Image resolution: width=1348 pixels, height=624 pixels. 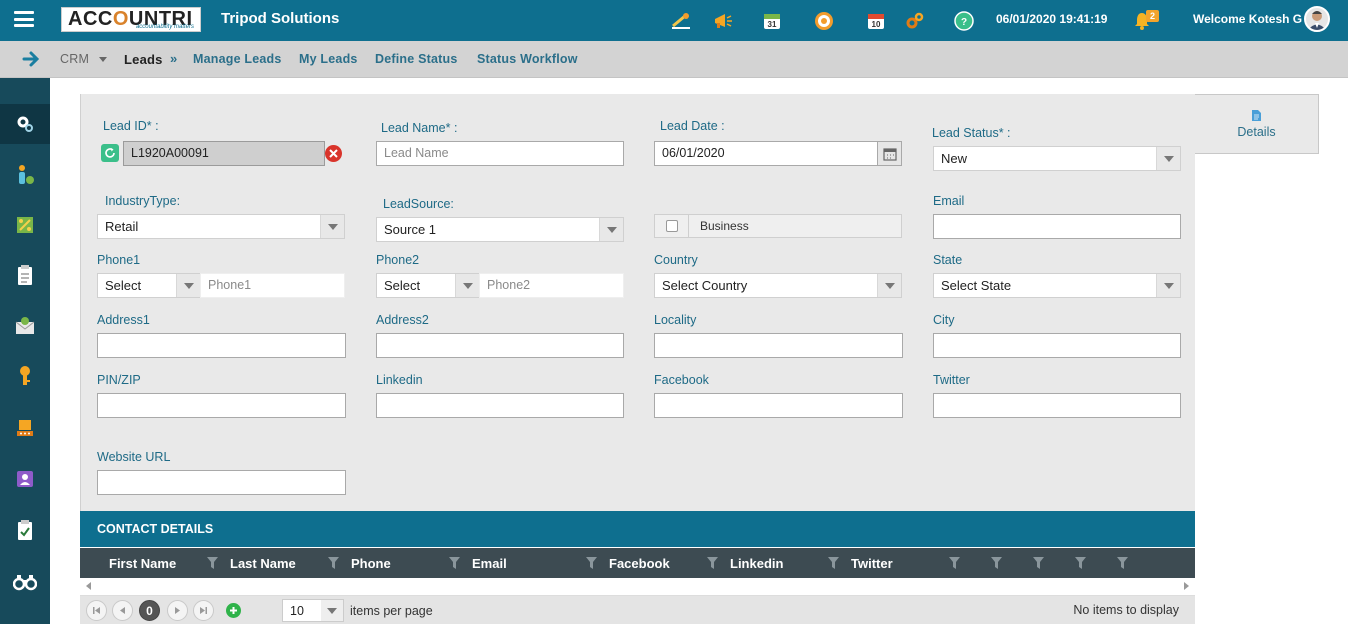 What do you see at coordinates (25, 175) in the screenshot?
I see `sidebar-item-user-money` at bounding box center [25, 175].